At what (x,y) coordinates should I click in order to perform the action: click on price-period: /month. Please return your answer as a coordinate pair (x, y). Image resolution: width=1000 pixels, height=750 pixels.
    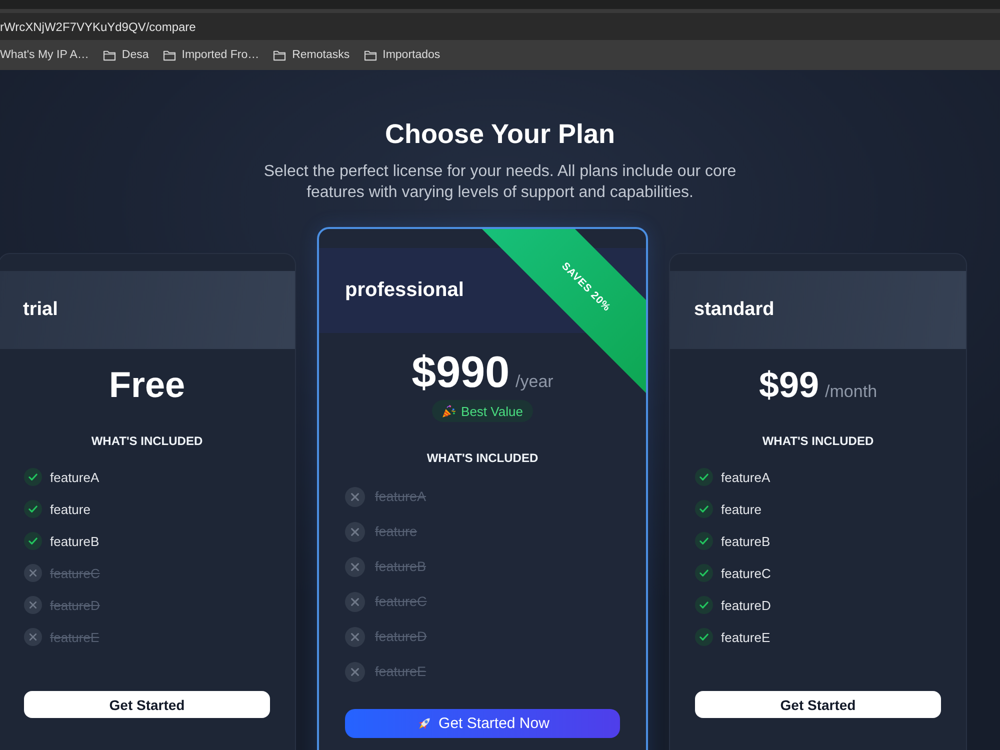
    Looking at the image, I should click on (851, 392).